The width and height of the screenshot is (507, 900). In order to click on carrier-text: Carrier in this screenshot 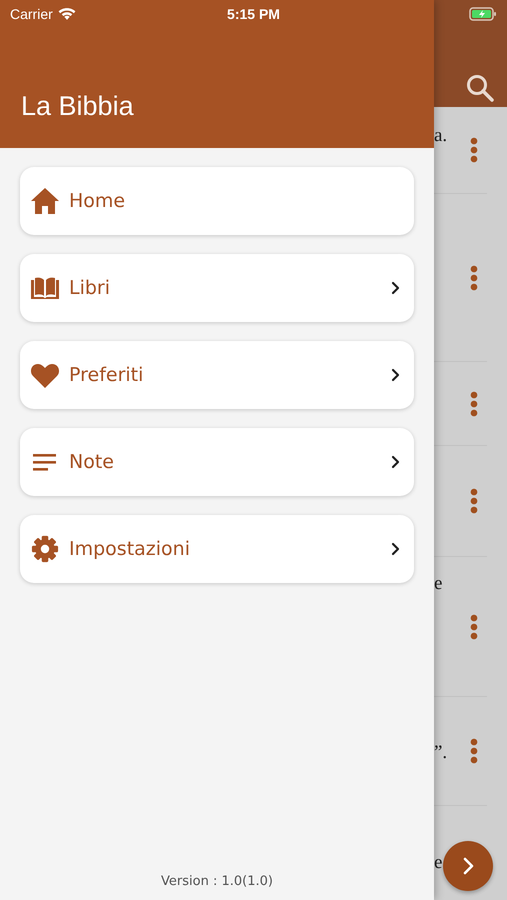, I will do `click(31, 14)`.